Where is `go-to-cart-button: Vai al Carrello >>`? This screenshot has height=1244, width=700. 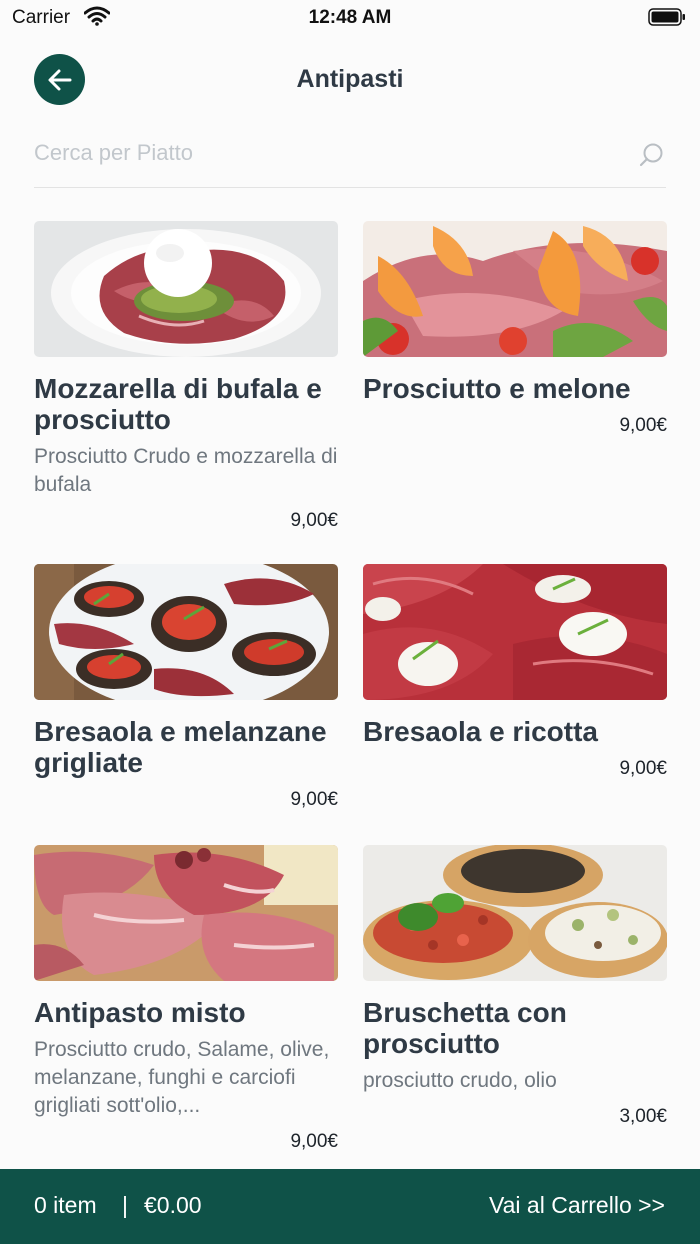 go-to-cart-button: Vai al Carrello >> is located at coordinates (577, 1205).